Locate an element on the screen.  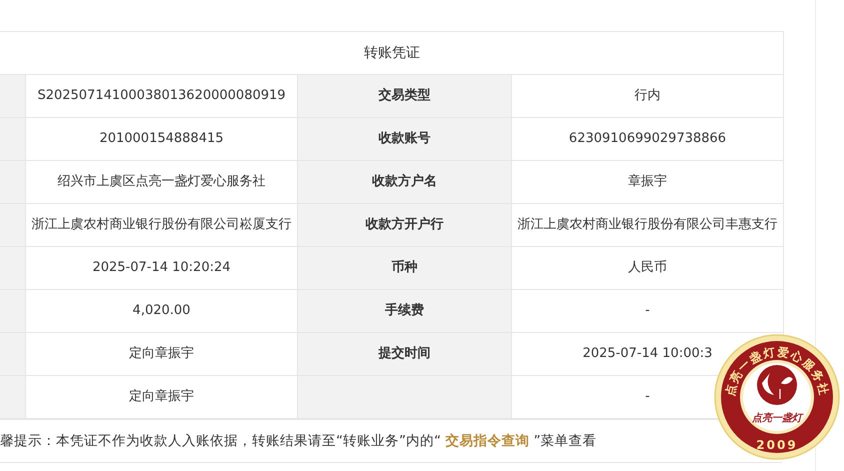
seal-logo: 点亮一盏灯爱心服务社 点亮一盏灯 2009 is located at coordinates (777, 397).